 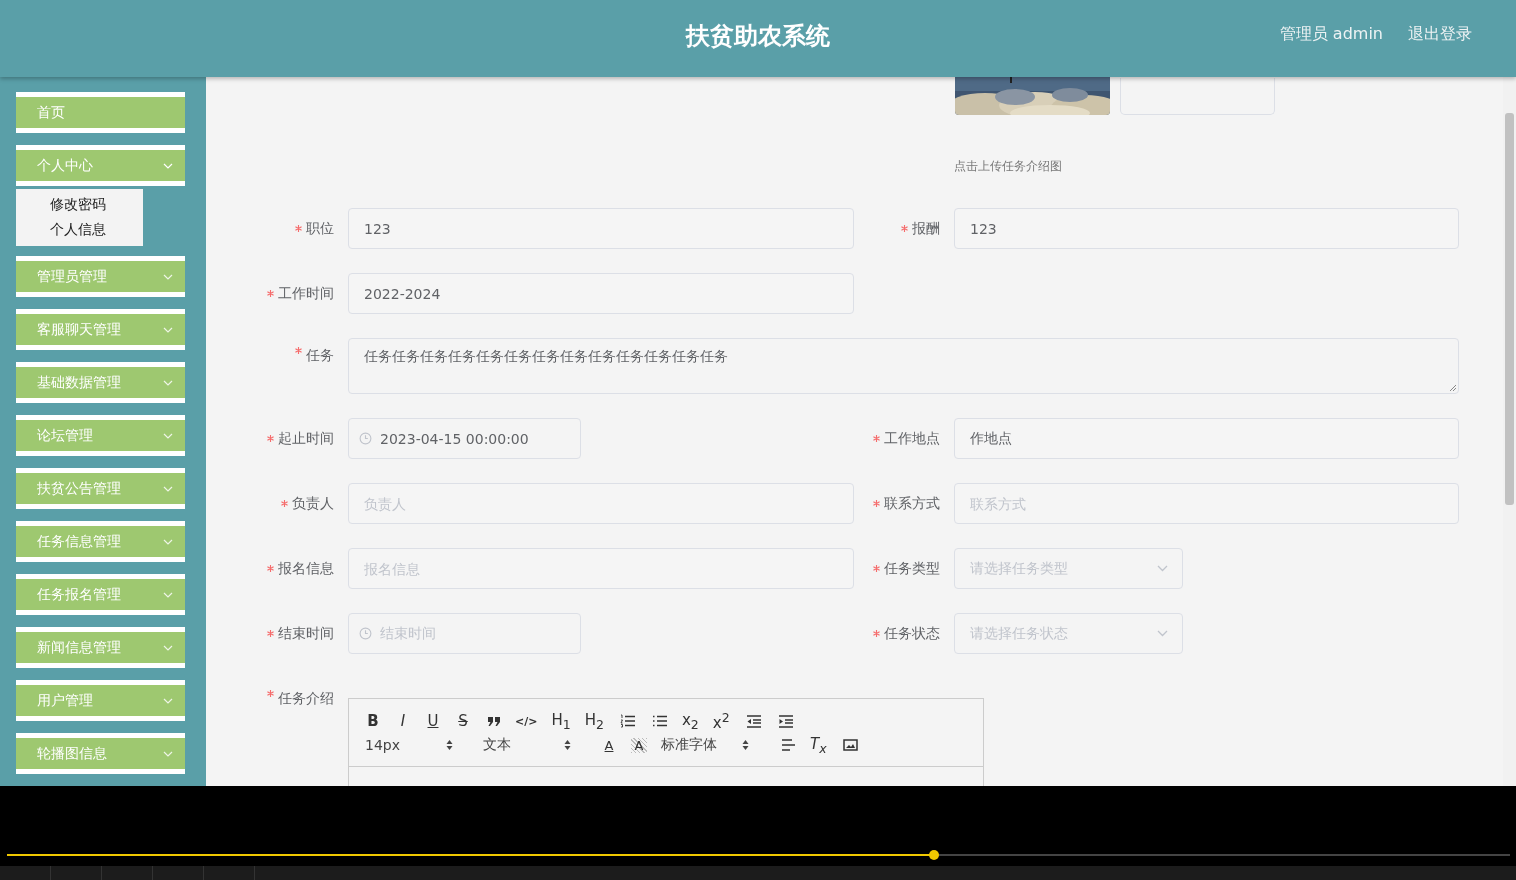 What do you see at coordinates (627, 721) in the screenshot?
I see `numbered-list-icon` at bounding box center [627, 721].